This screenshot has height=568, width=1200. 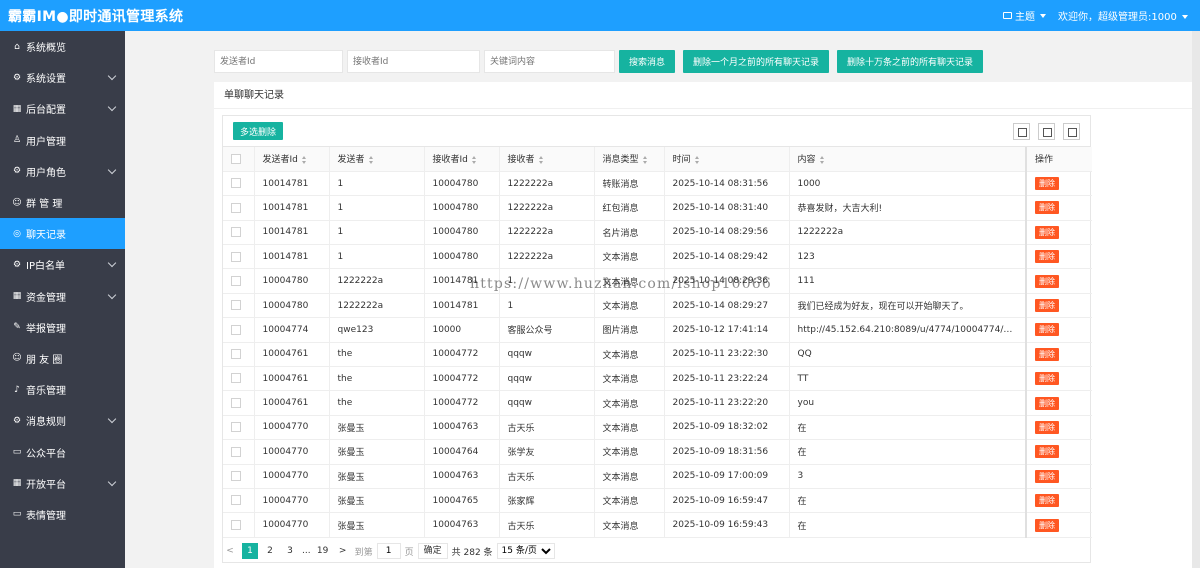 I want to click on sidebar-item-4: ⚙ 用户角色, so click(x=62, y=171).